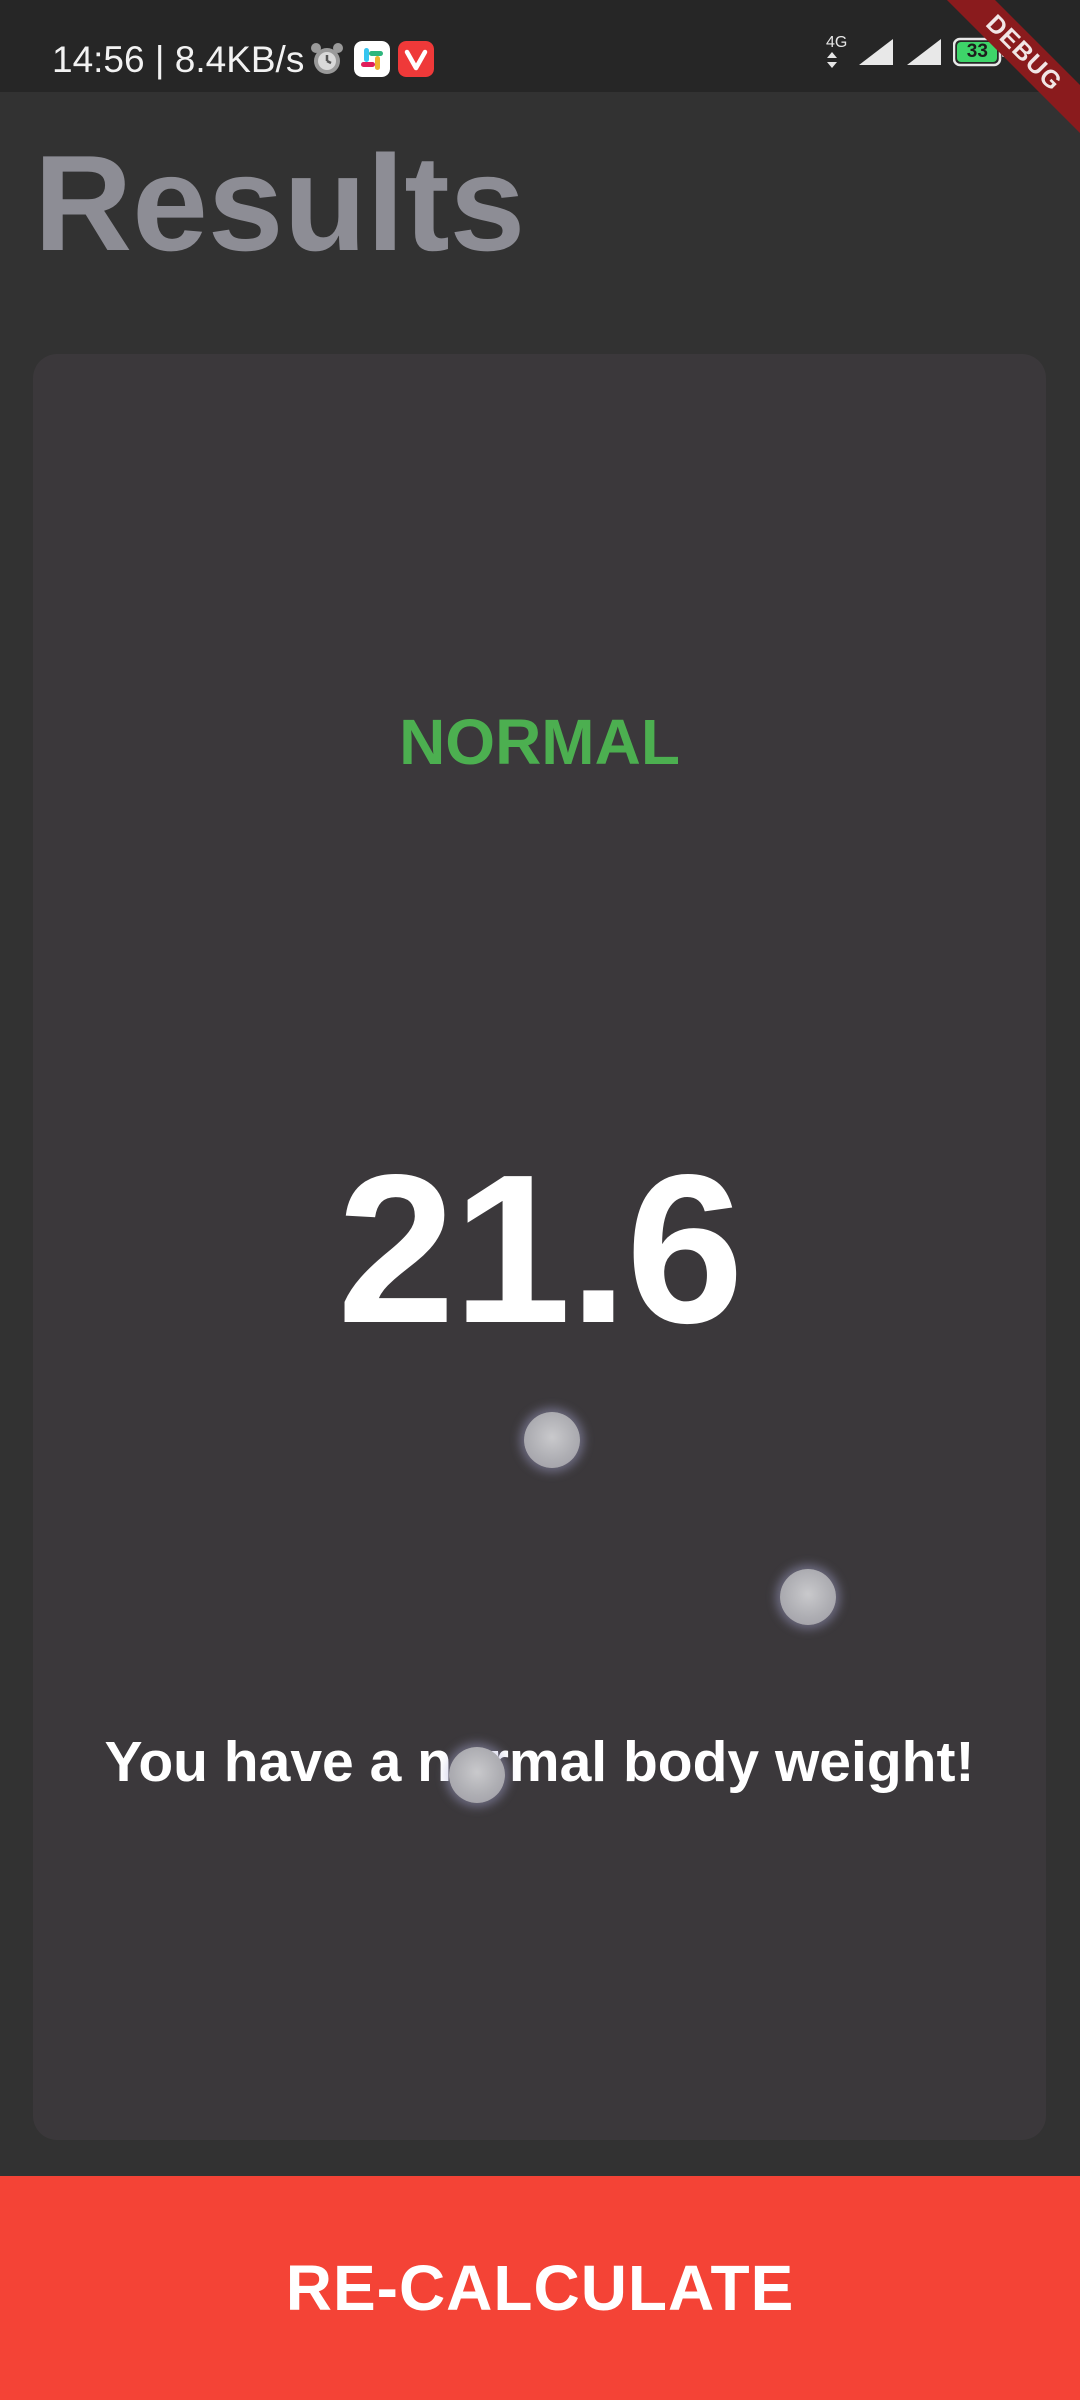 The height and width of the screenshot is (2400, 1080). I want to click on battery-level: 33, so click(977, 51).